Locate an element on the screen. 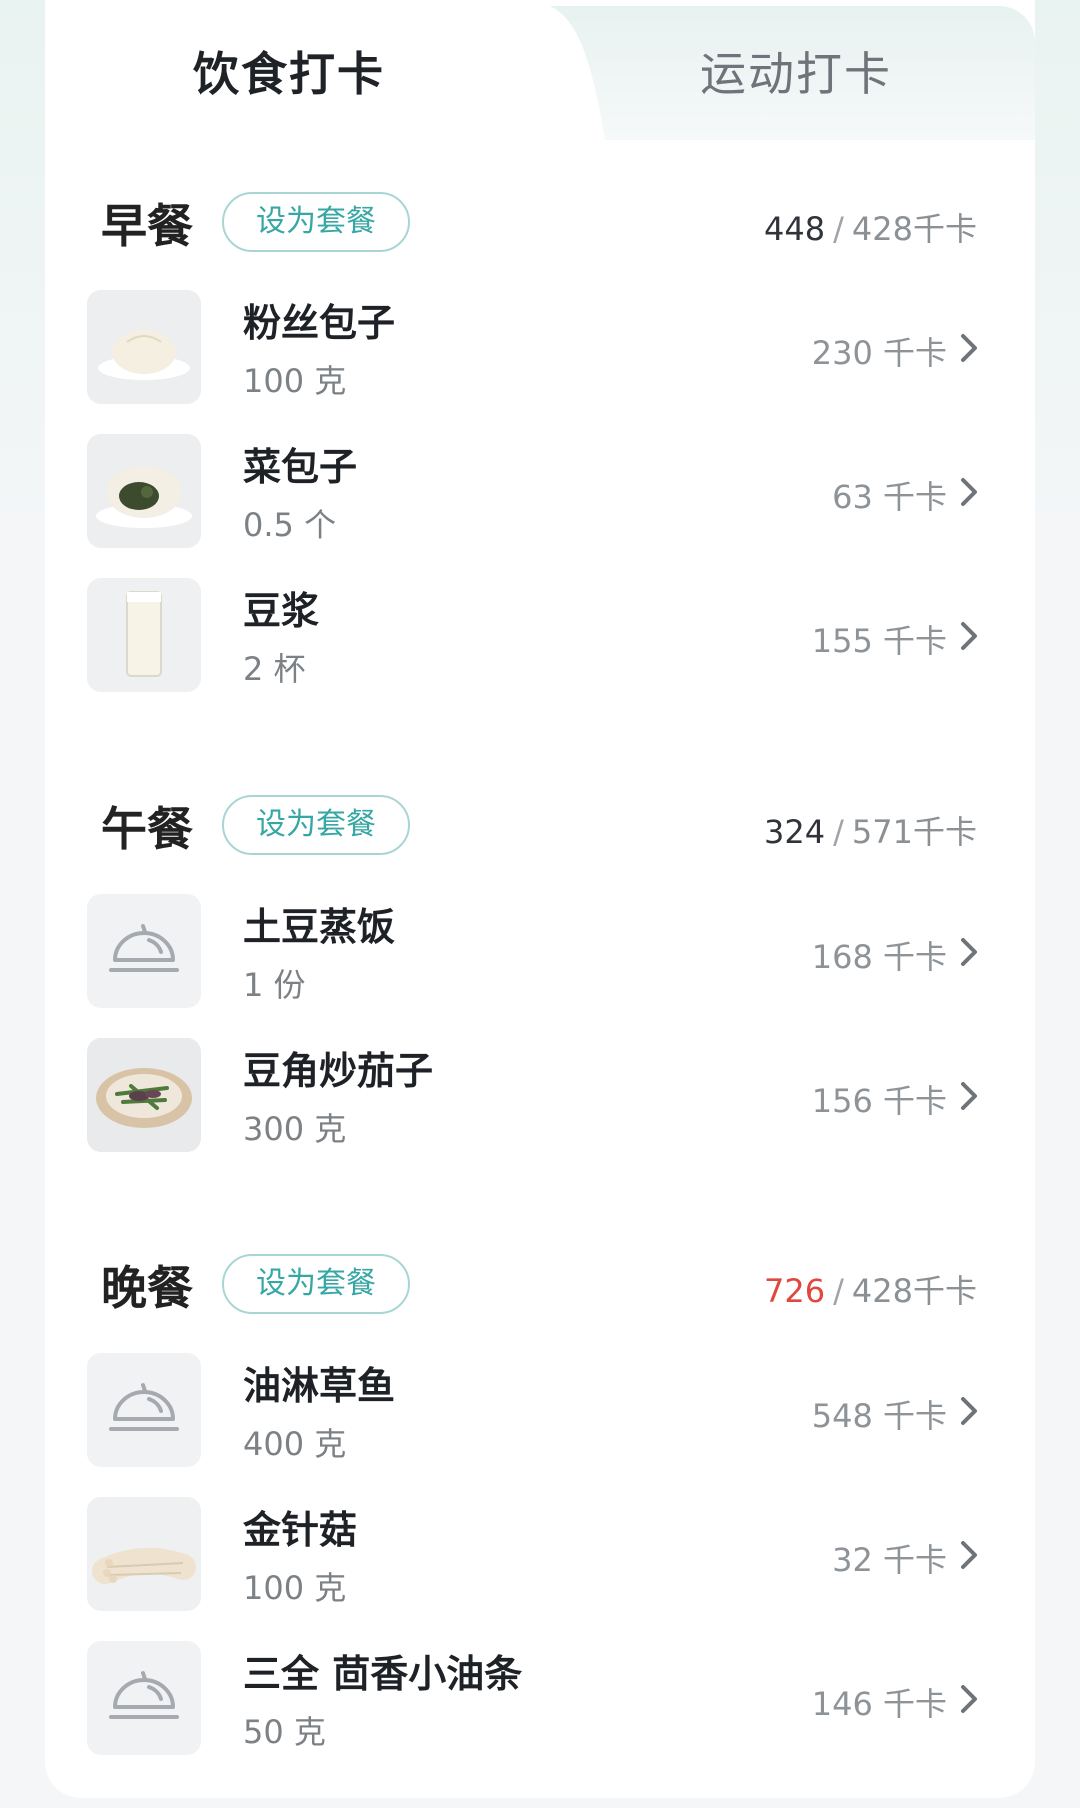  food-name: 三全 茴香小油条 is located at coordinates (383, 1674).